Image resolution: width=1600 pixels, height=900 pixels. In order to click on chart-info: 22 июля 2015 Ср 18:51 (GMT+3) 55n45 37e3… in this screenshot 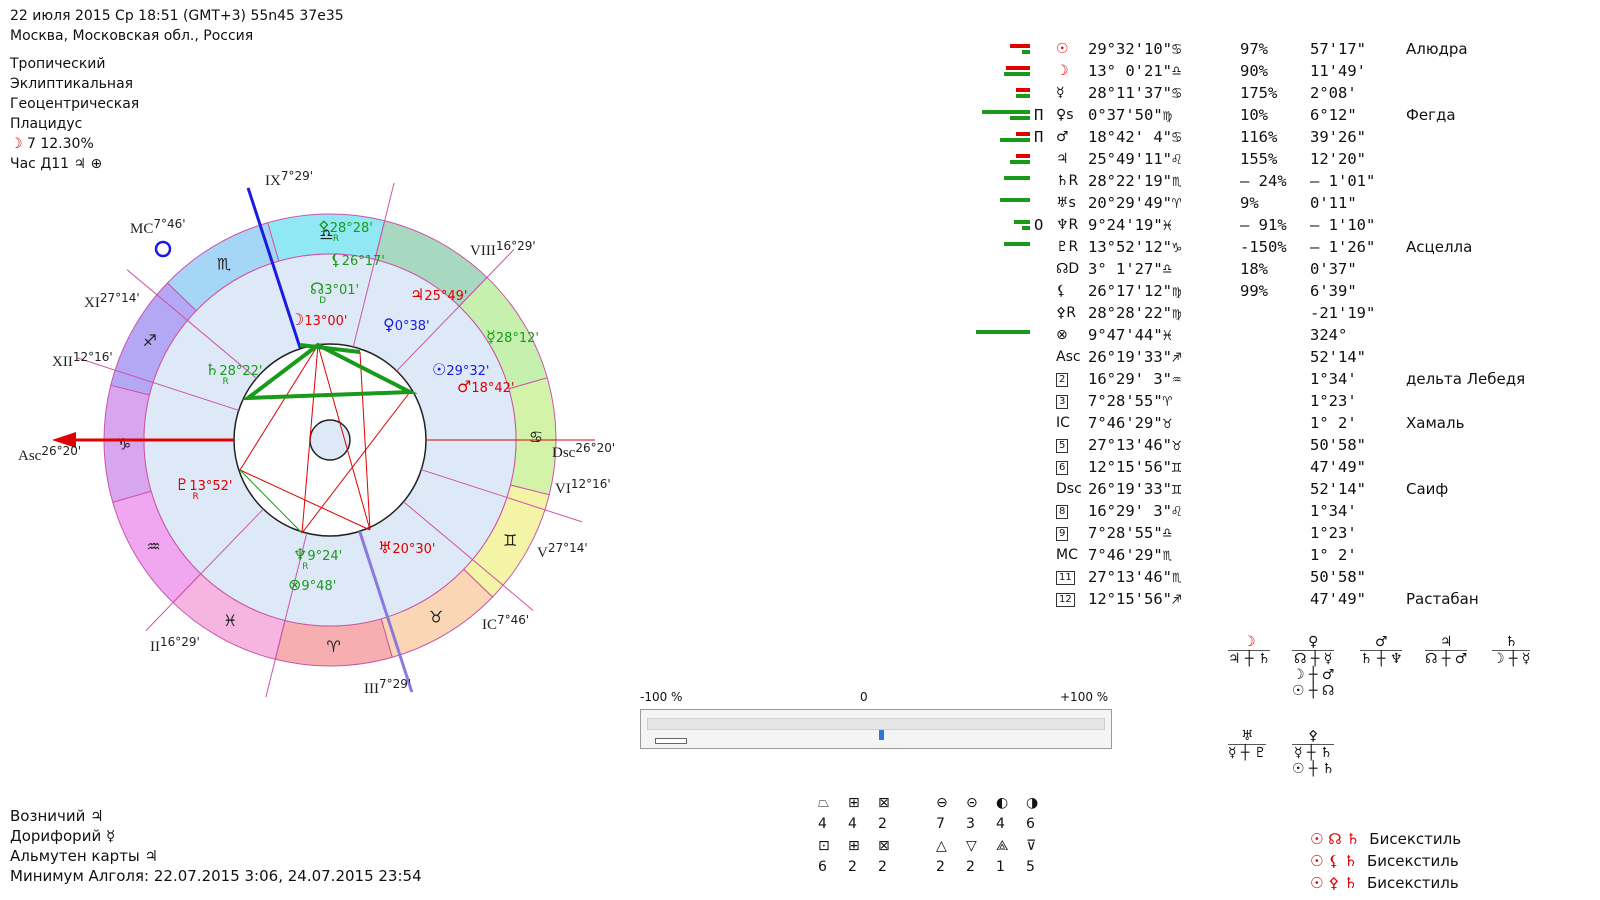, I will do `click(177, 90)`.